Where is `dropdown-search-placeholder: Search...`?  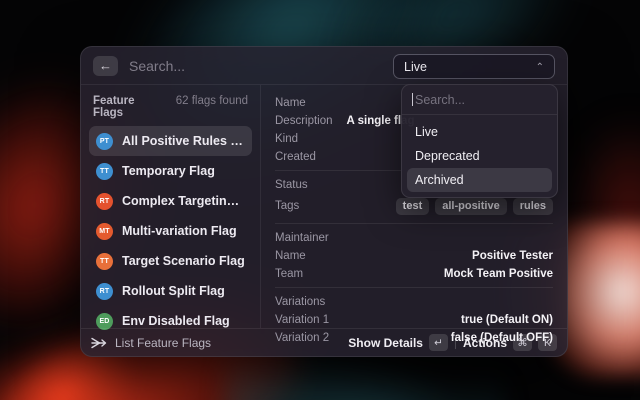 dropdown-search-placeholder: Search... is located at coordinates (440, 99).